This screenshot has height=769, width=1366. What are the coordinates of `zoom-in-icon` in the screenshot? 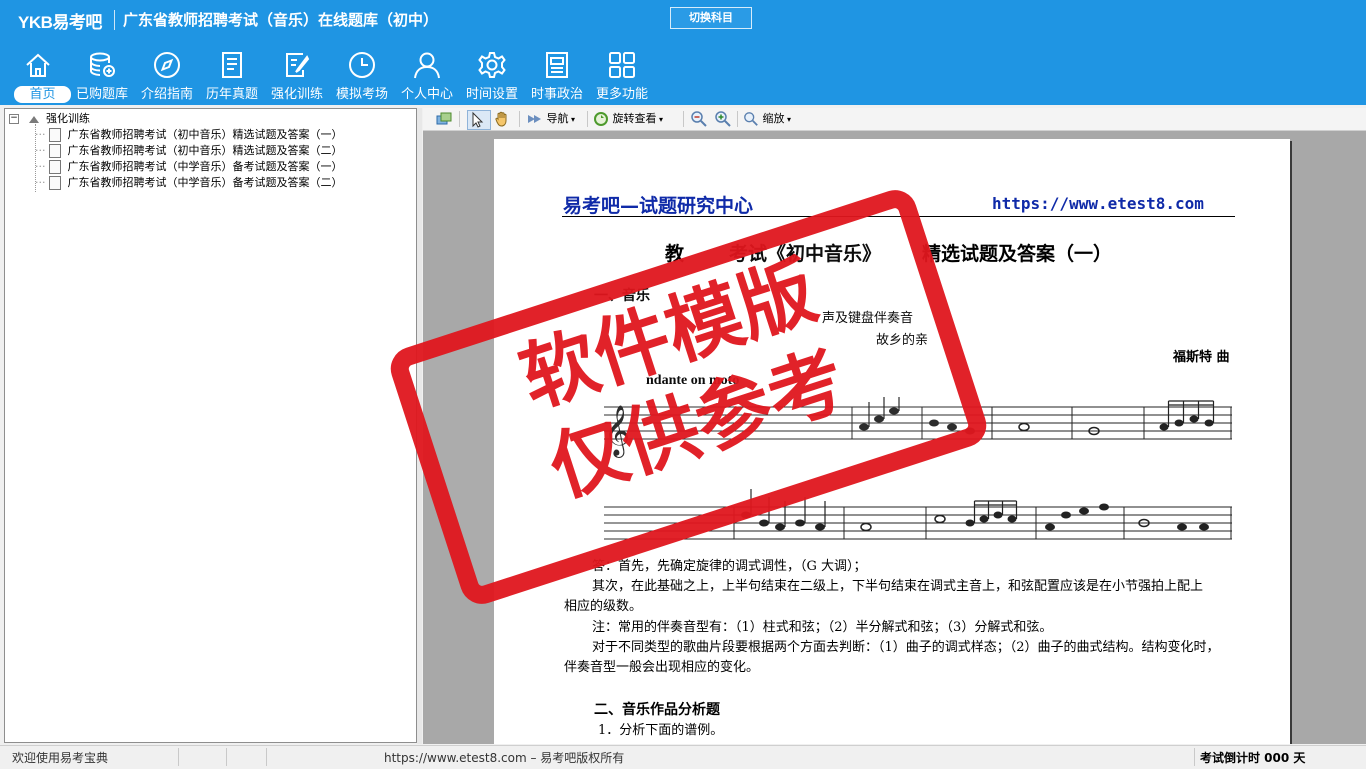 It's located at (723, 119).